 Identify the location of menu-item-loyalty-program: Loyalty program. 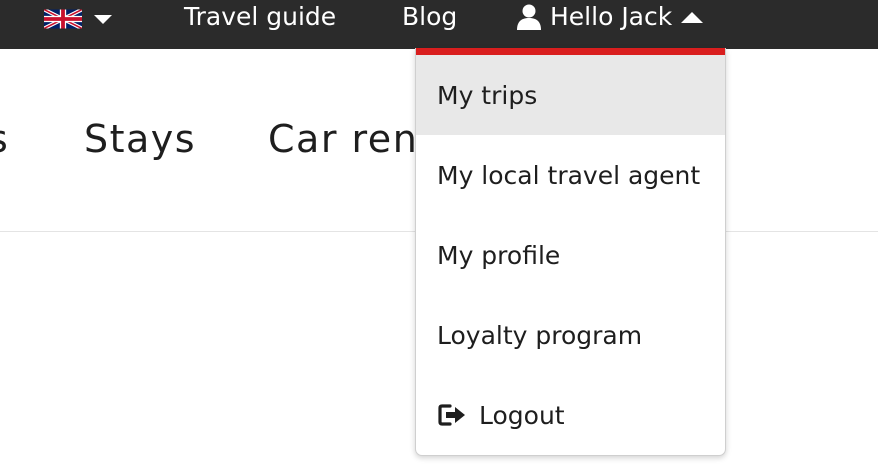
(570, 335).